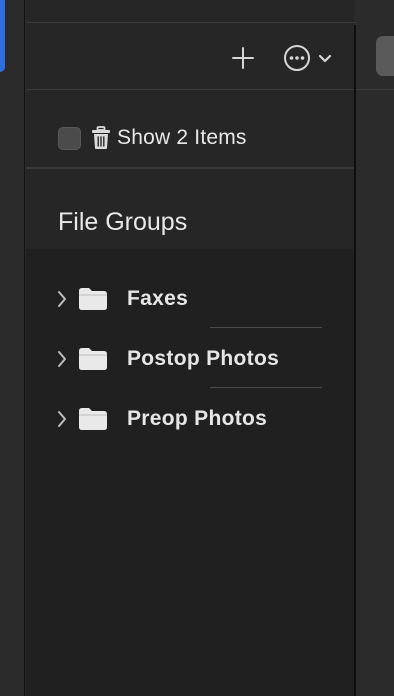 The width and height of the screenshot is (394, 696). Describe the element at coordinates (385, 56) in the screenshot. I see `content-tab` at that location.